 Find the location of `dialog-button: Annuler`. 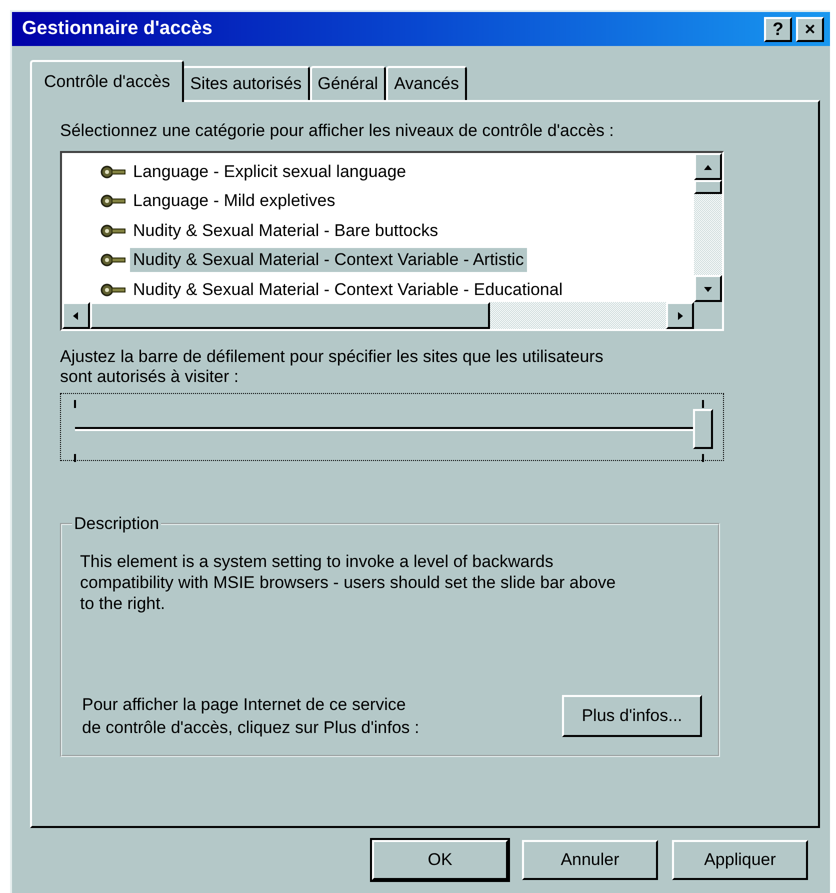

dialog-button: Annuler is located at coordinates (590, 860).